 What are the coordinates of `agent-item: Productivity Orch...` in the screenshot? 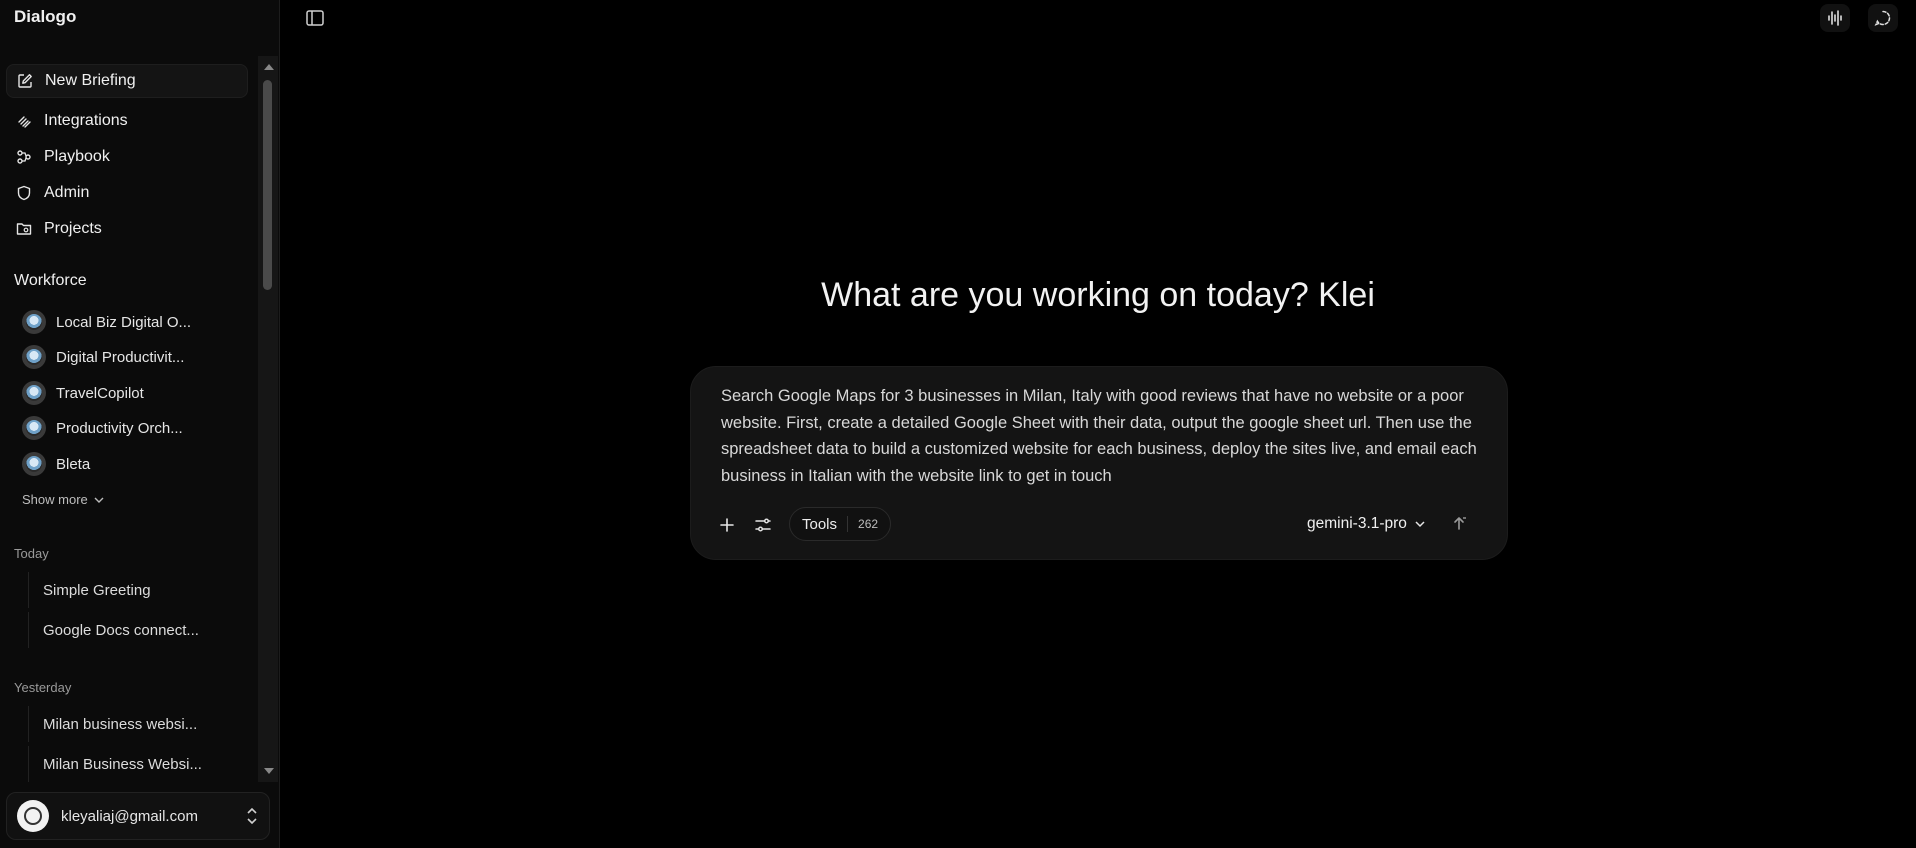 It's located at (102, 428).